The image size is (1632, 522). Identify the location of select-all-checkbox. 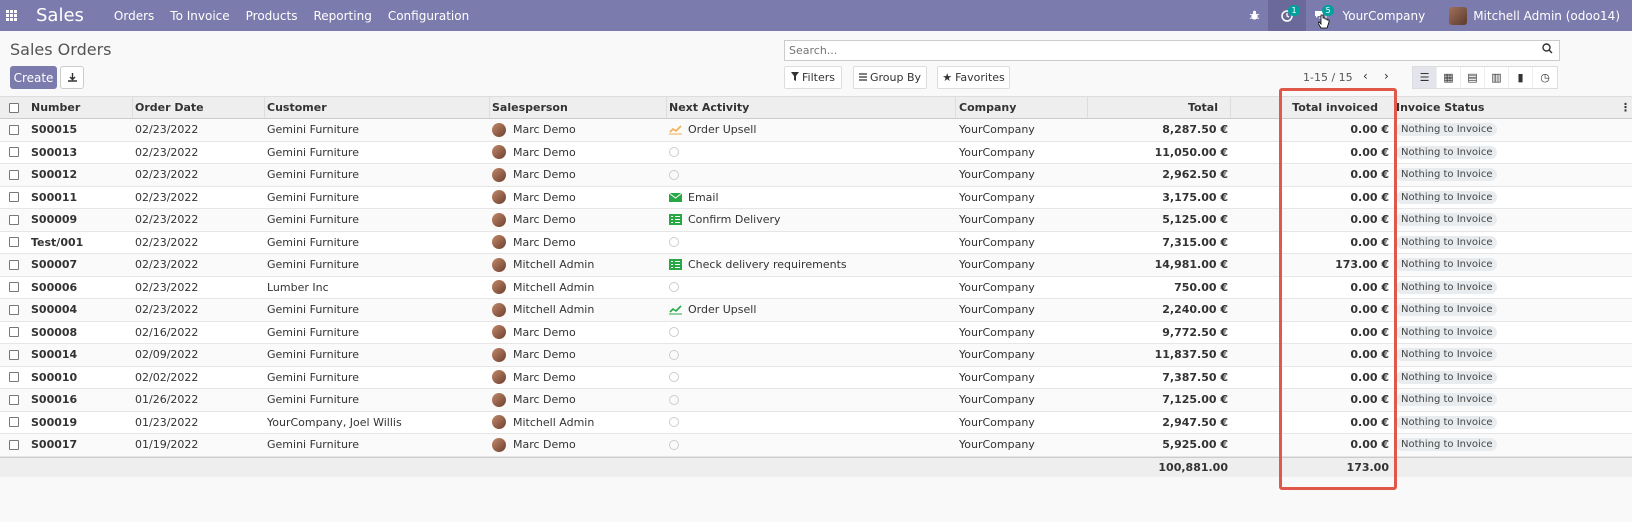
(14, 107).